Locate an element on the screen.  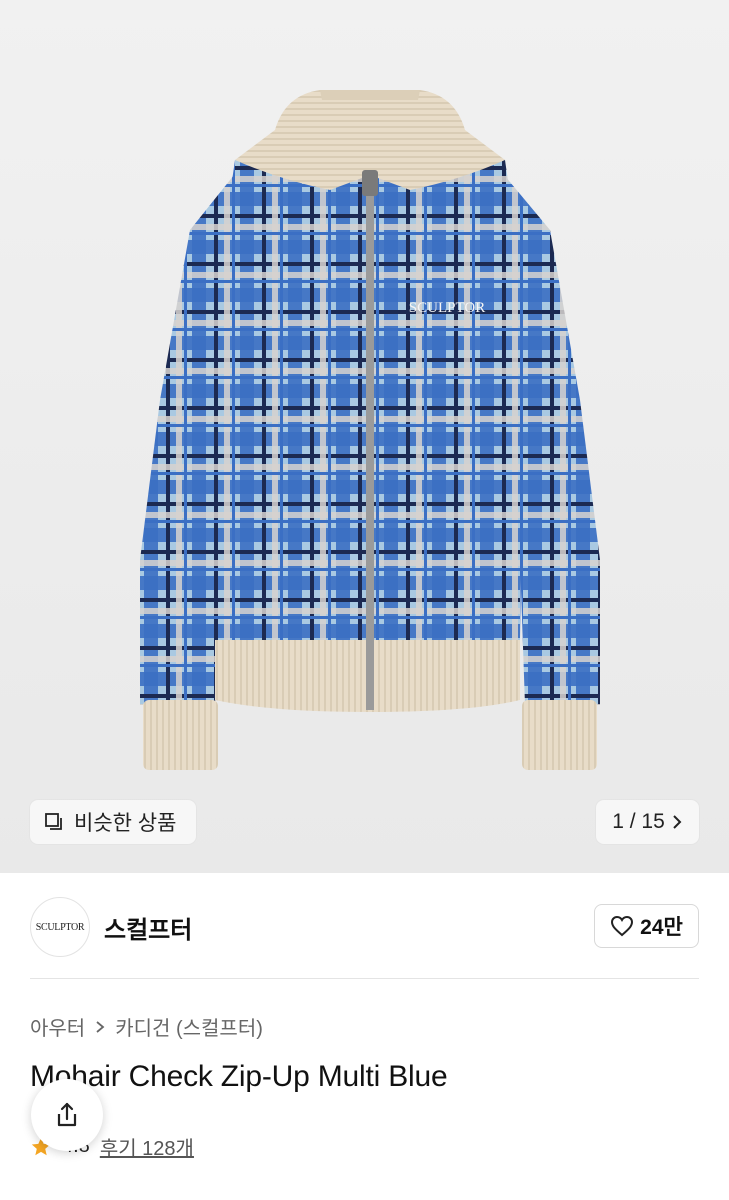
share-icon is located at coordinates (67, 1114).